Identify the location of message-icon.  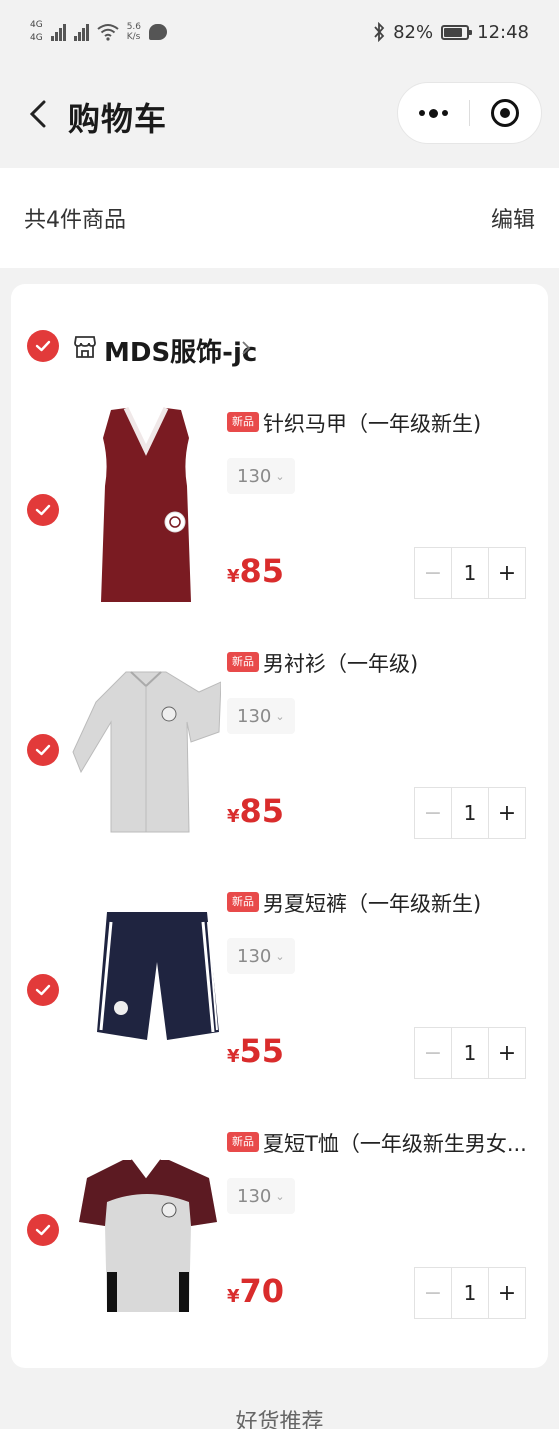
(158, 32).